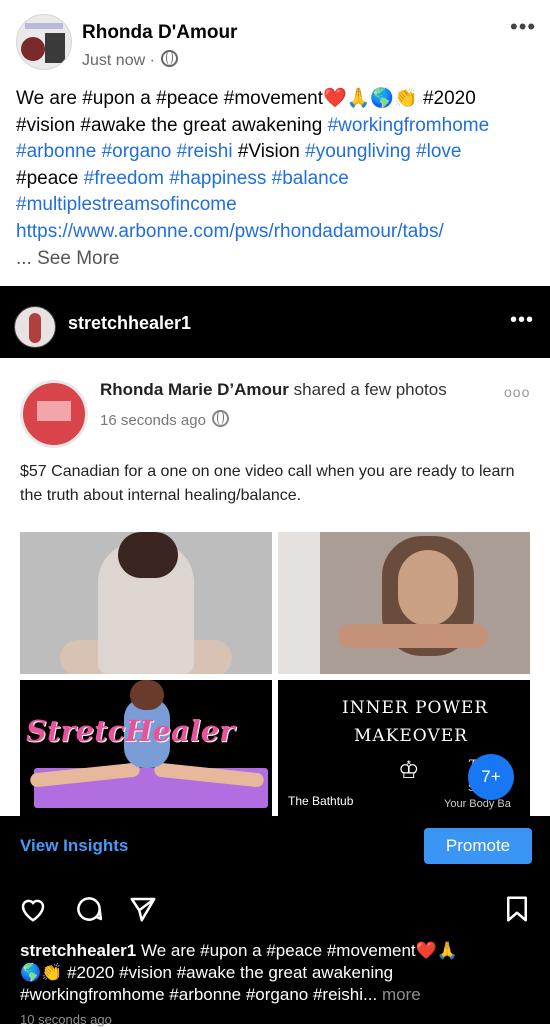 The width and height of the screenshot is (550, 1027). I want to click on more-photos-badge: 7+, so click(491, 777).